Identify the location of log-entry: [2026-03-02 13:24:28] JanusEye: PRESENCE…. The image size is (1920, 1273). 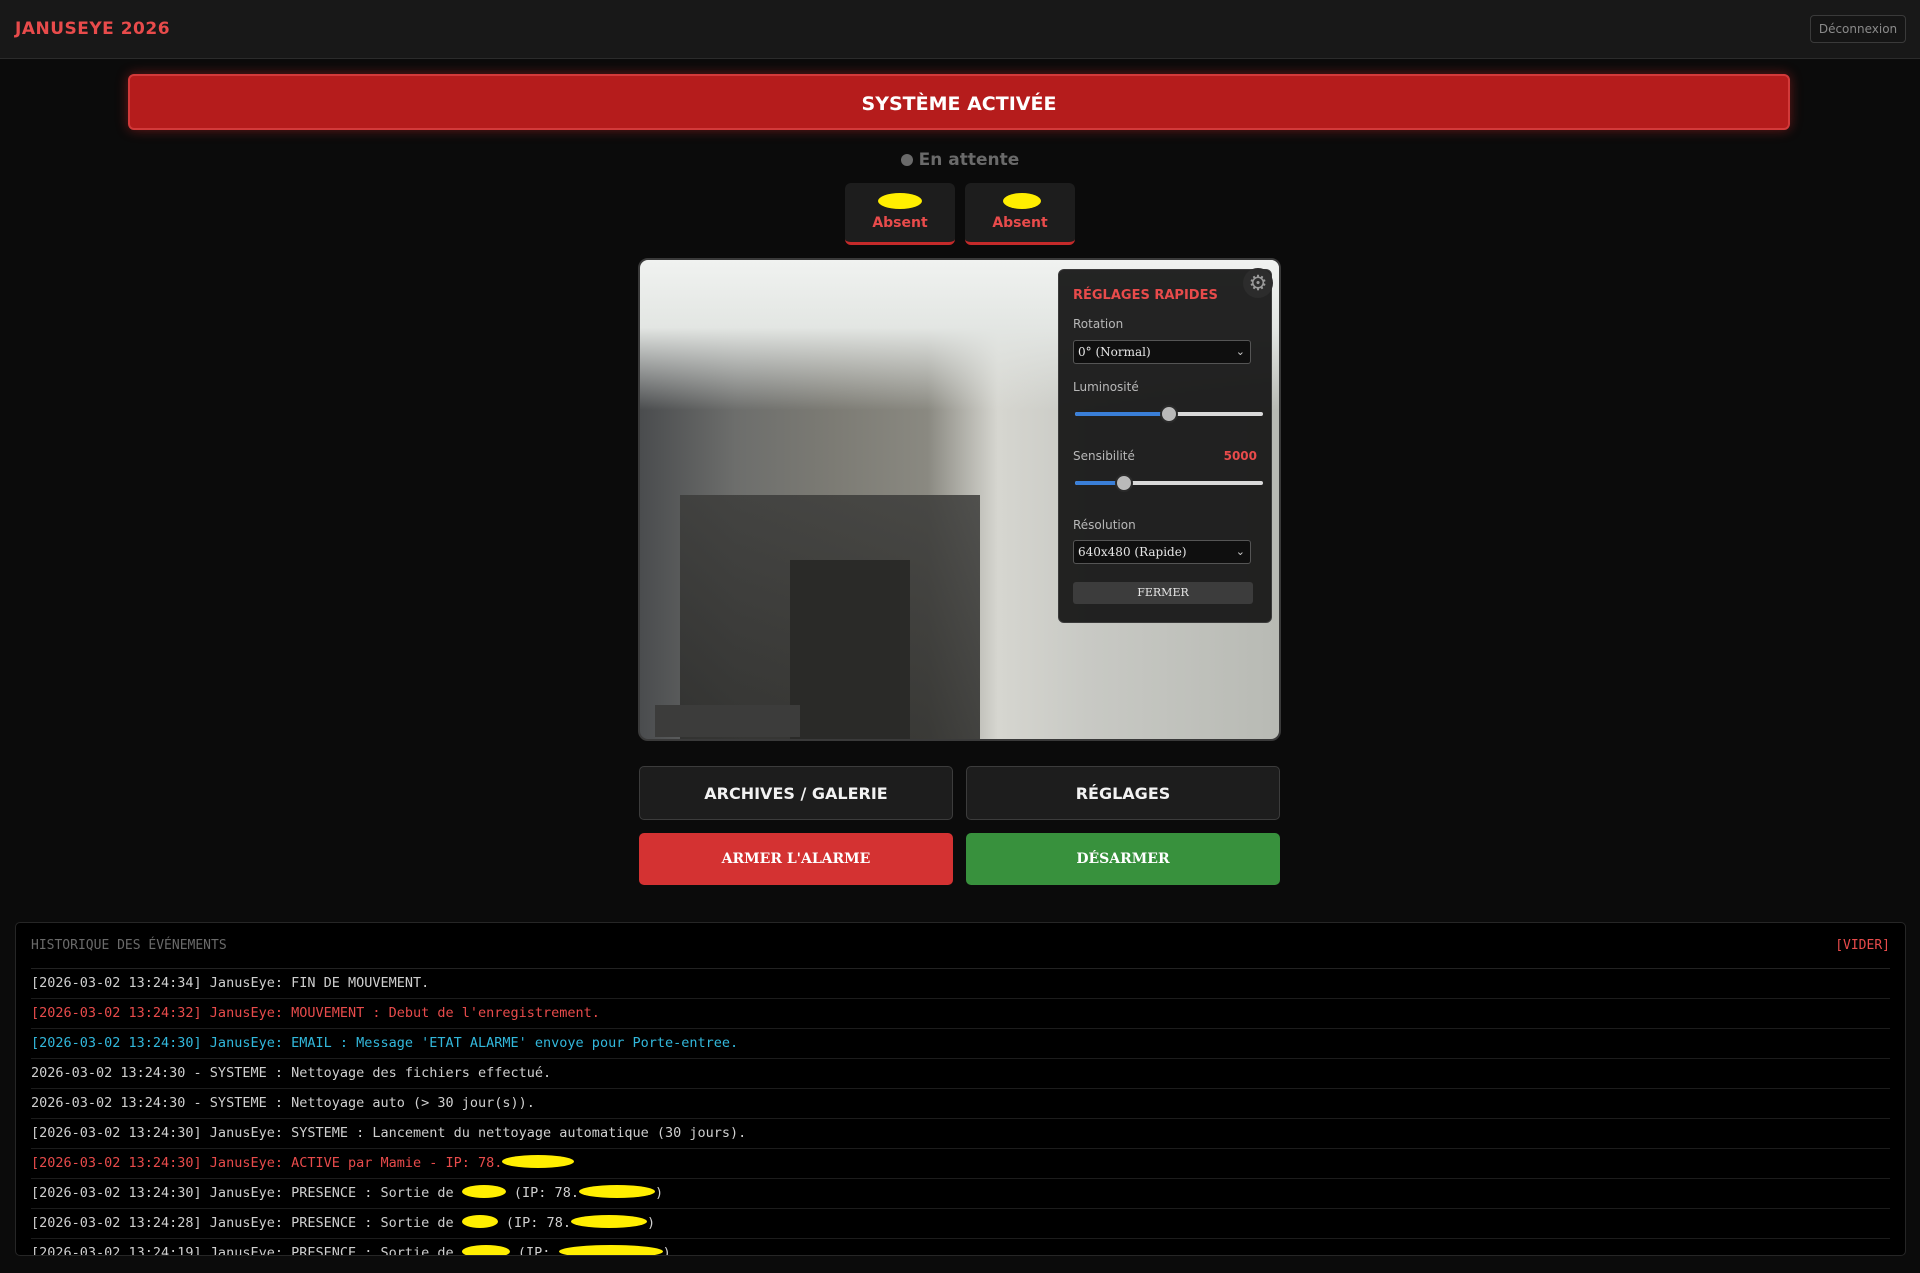
(960, 1224).